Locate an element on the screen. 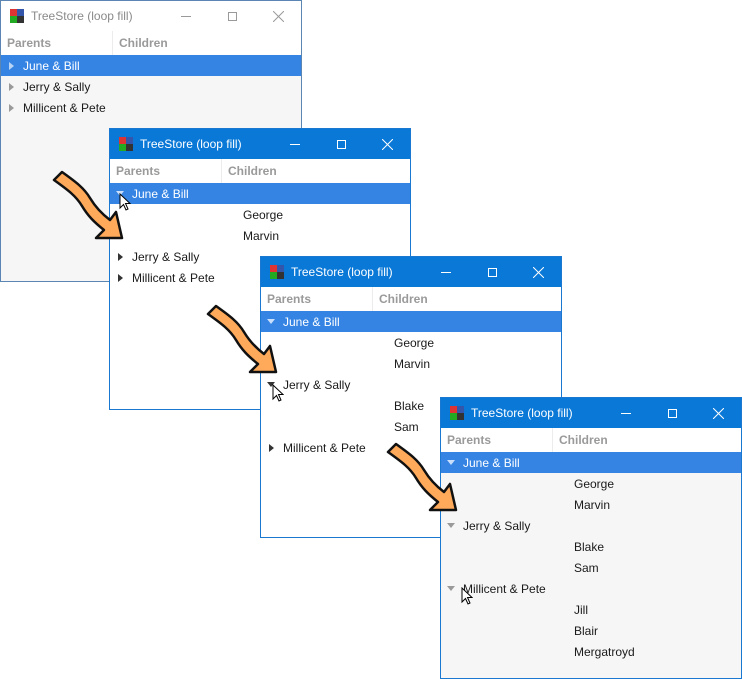  tree-row-child: Sam is located at coordinates (591, 567).